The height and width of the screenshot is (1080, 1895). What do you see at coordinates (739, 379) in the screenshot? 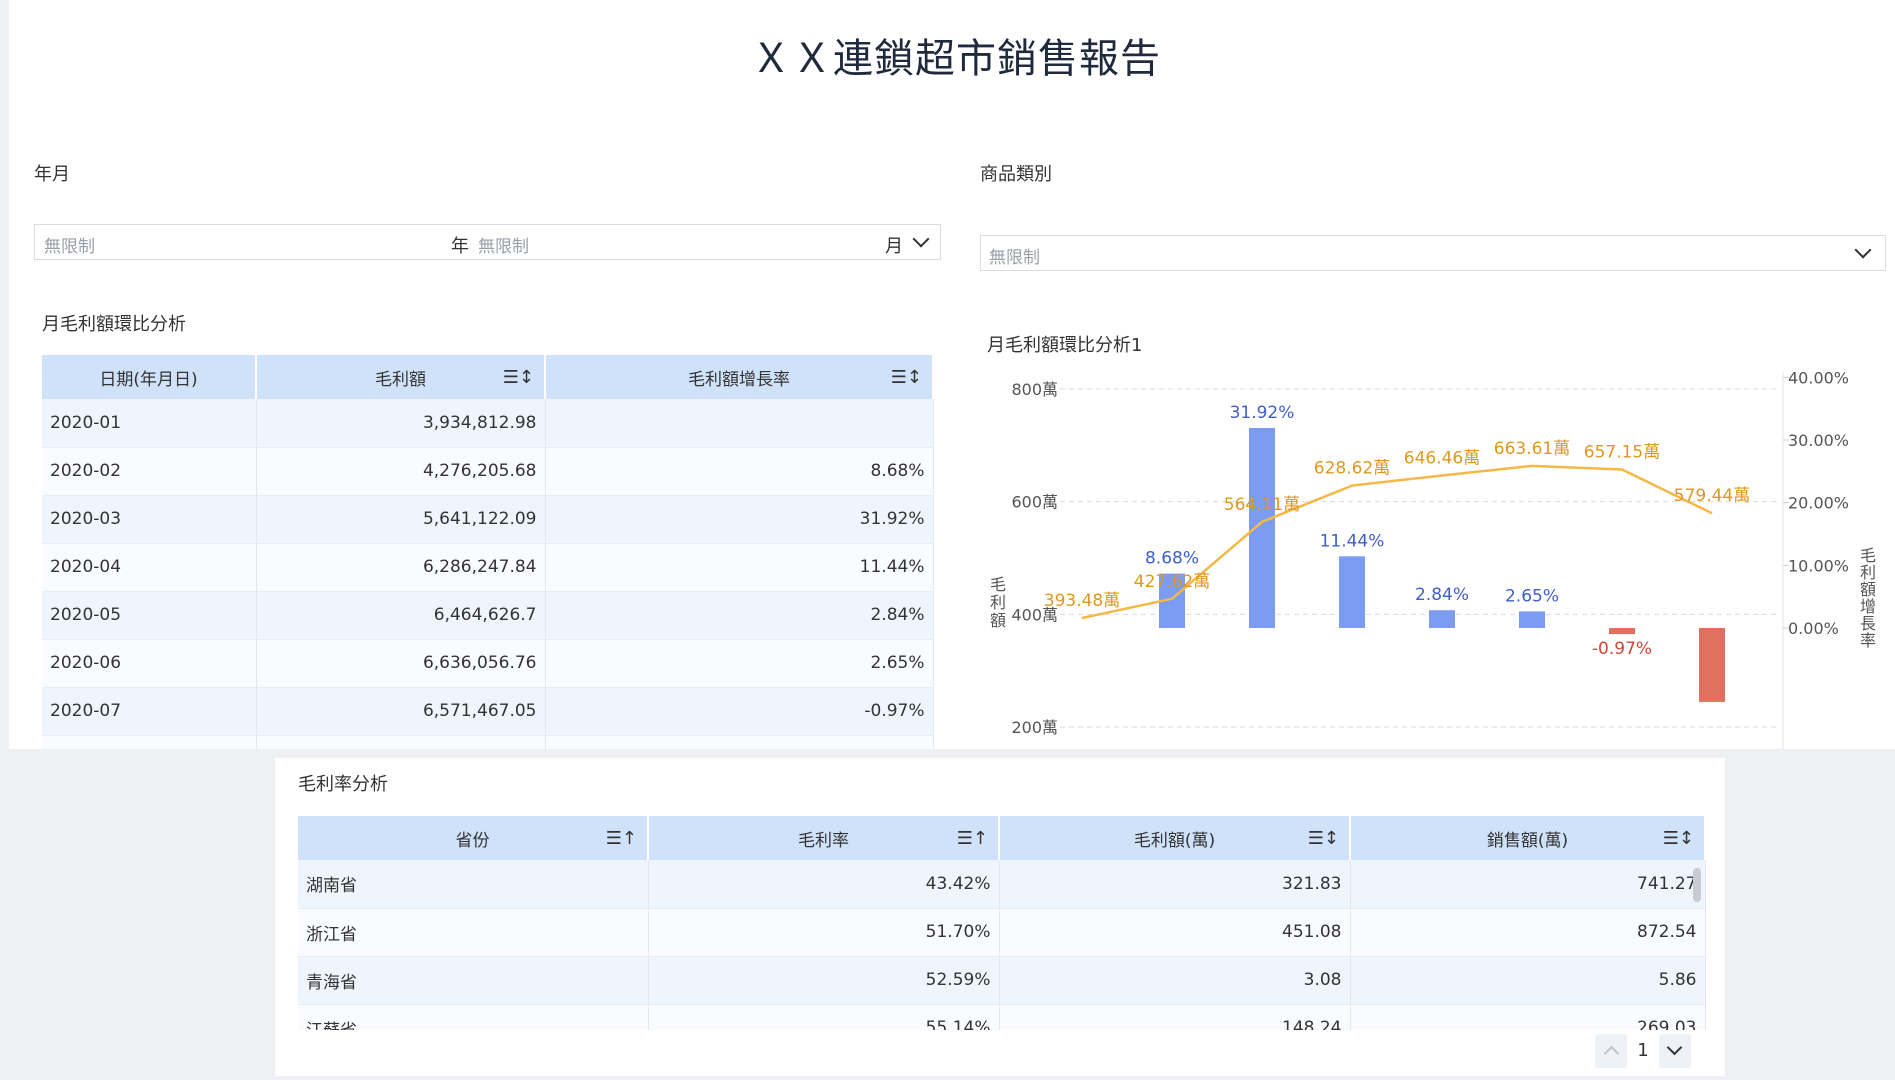
I see `column-header-label: 毛利額增長率` at bounding box center [739, 379].